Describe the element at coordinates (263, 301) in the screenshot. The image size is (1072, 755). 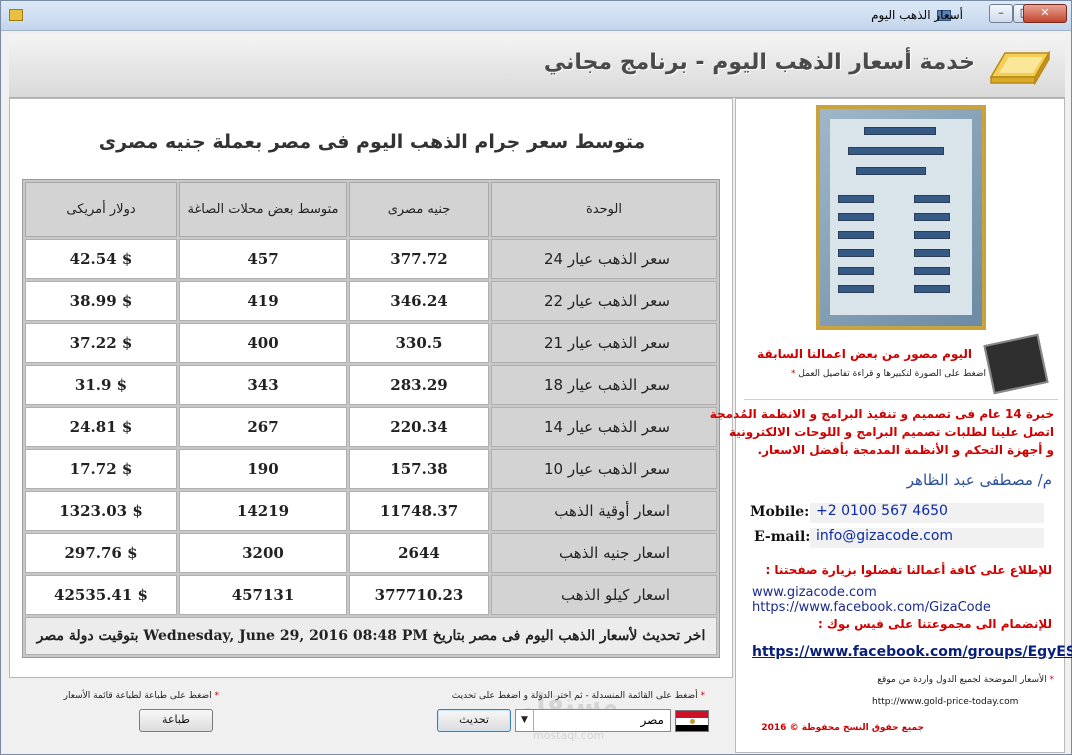
I see `row-shops: 419` at that location.